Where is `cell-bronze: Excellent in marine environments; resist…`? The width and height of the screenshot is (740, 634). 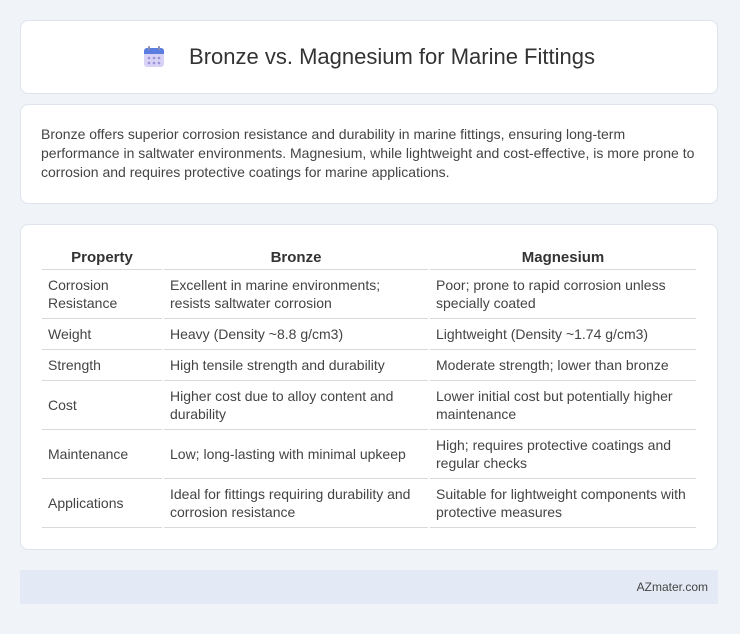 cell-bronze: Excellent in marine environments; resist… is located at coordinates (296, 294).